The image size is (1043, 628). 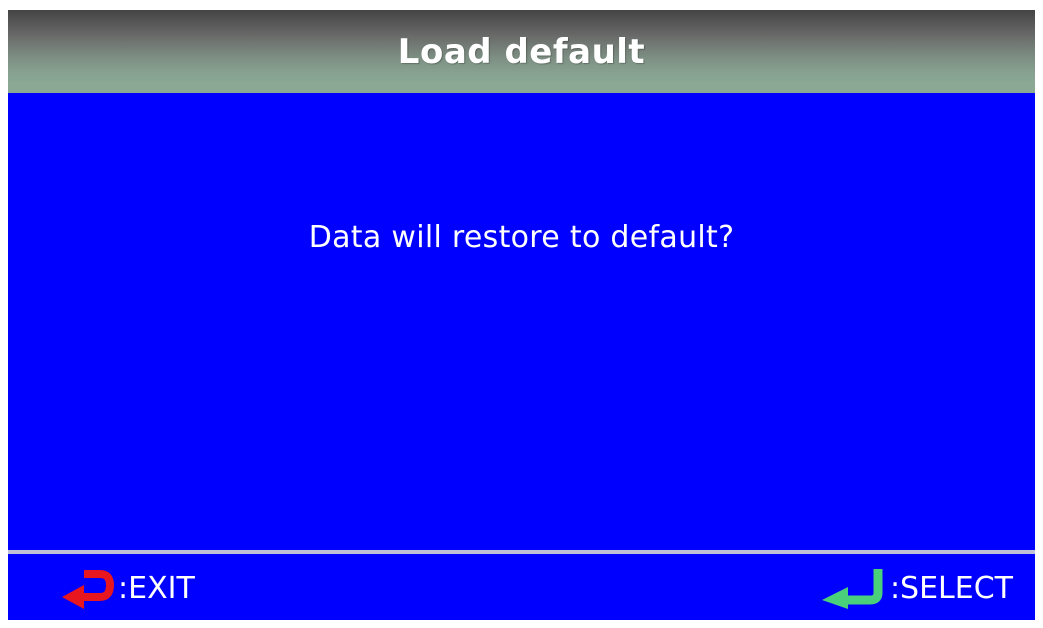 What do you see at coordinates (854, 588) in the screenshot?
I see `enter-arrow-icon` at bounding box center [854, 588].